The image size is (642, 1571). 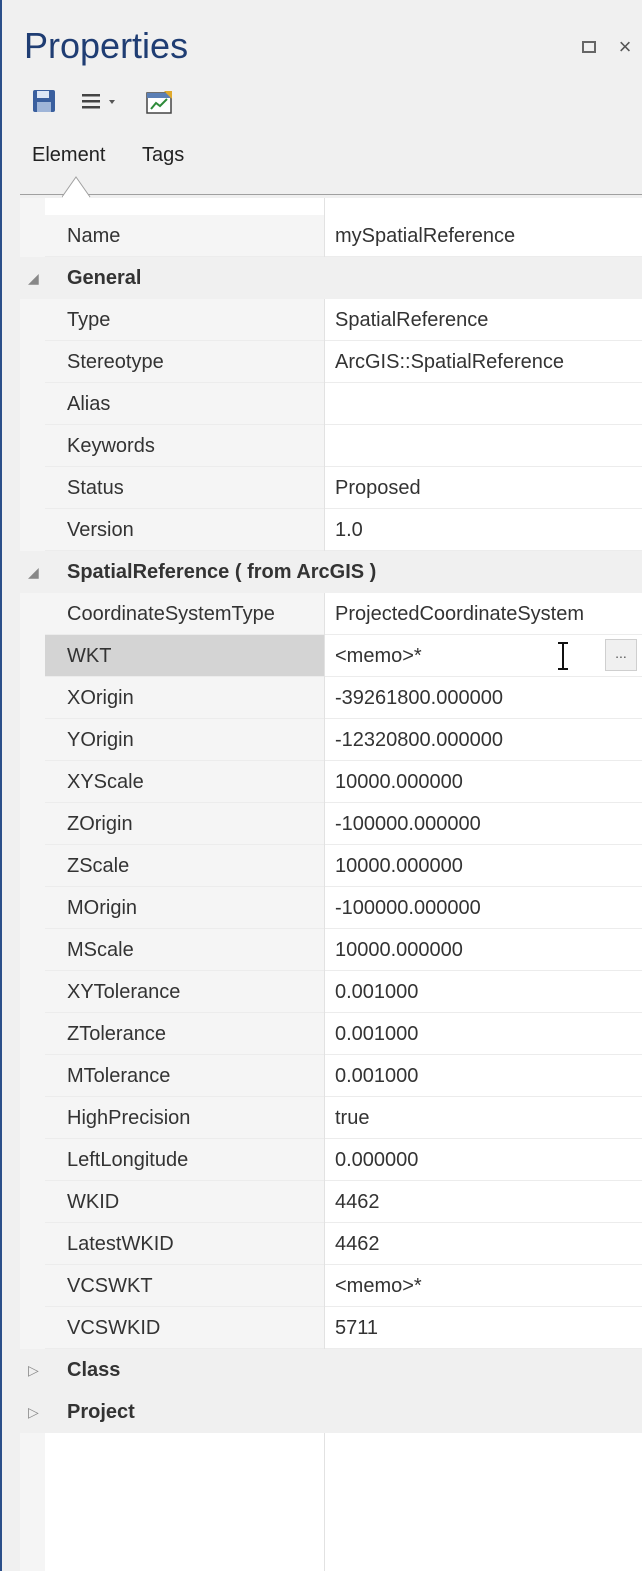 I want to click on property-label: YOrigin, so click(x=100, y=740).